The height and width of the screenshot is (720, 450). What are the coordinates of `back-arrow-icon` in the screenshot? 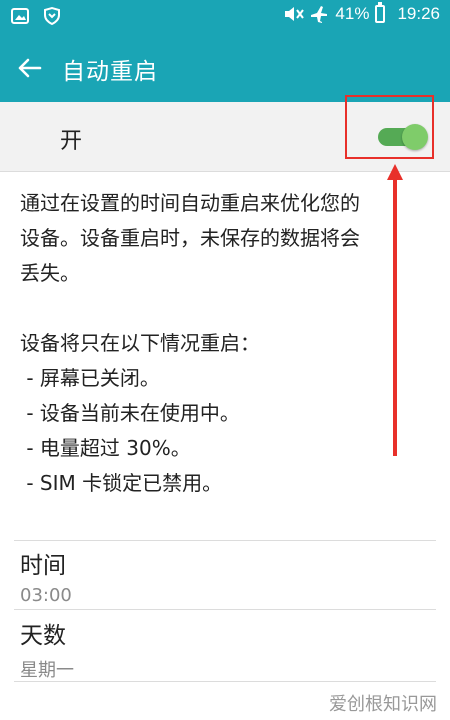 It's located at (30, 68).